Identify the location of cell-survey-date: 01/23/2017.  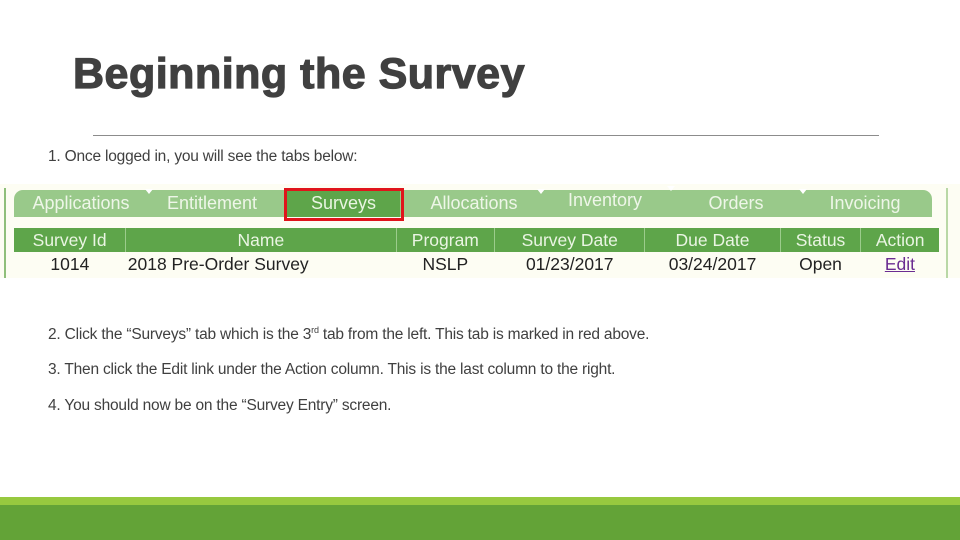
(569, 263).